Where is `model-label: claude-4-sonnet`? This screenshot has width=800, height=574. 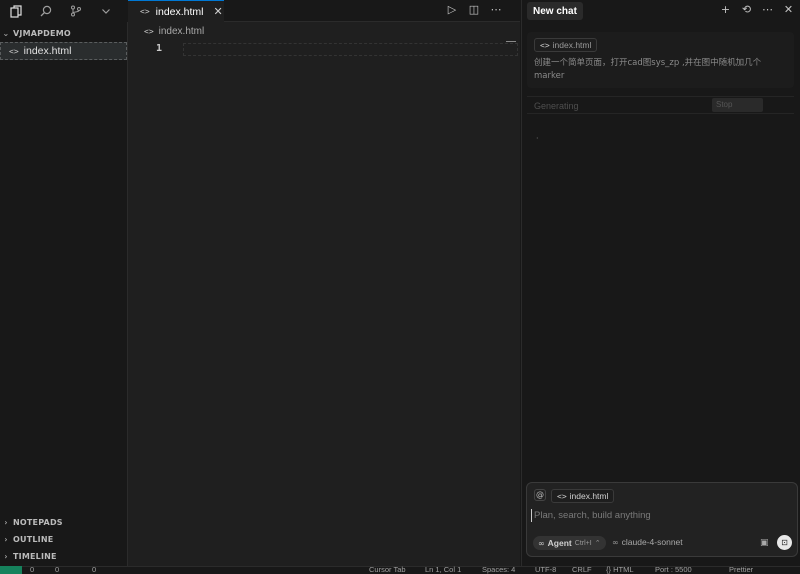 model-label: claude-4-sonnet is located at coordinates (652, 542).